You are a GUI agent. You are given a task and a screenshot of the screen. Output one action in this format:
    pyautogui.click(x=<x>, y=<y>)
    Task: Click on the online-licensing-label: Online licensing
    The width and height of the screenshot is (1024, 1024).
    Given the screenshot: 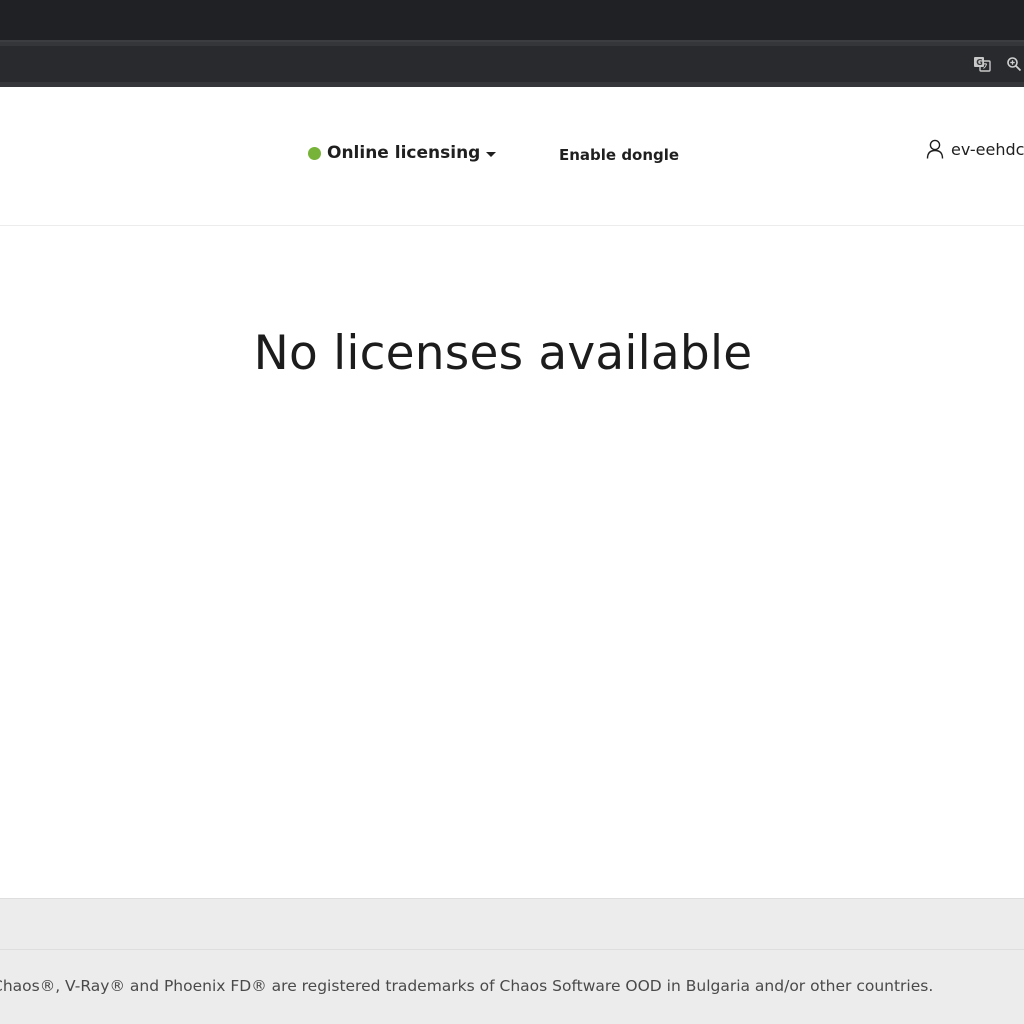 What is the action you would take?
    pyautogui.click(x=404, y=153)
    